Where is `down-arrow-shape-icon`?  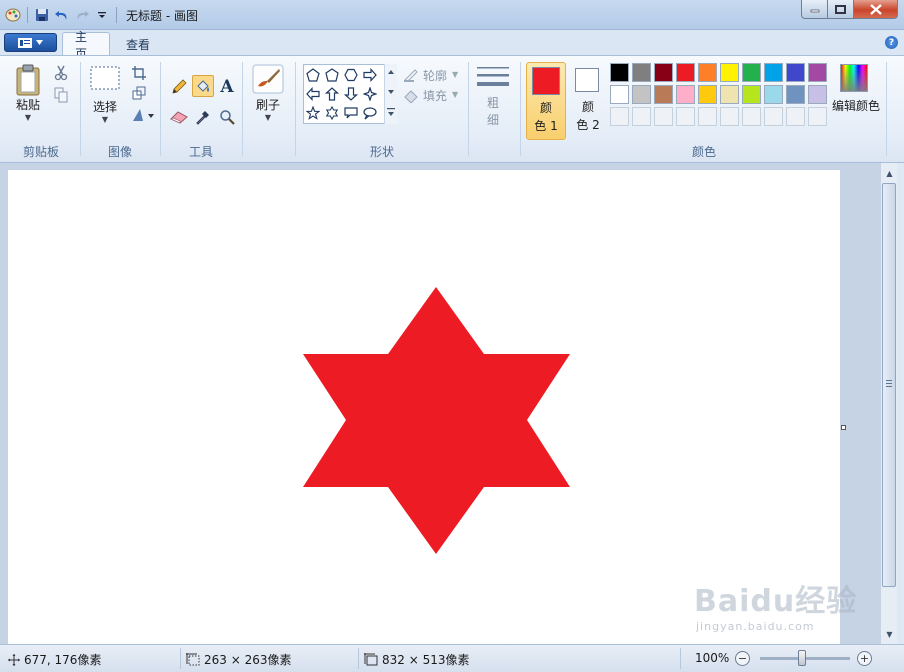
down-arrow-shape-icon is located at coordinates (351, 94).